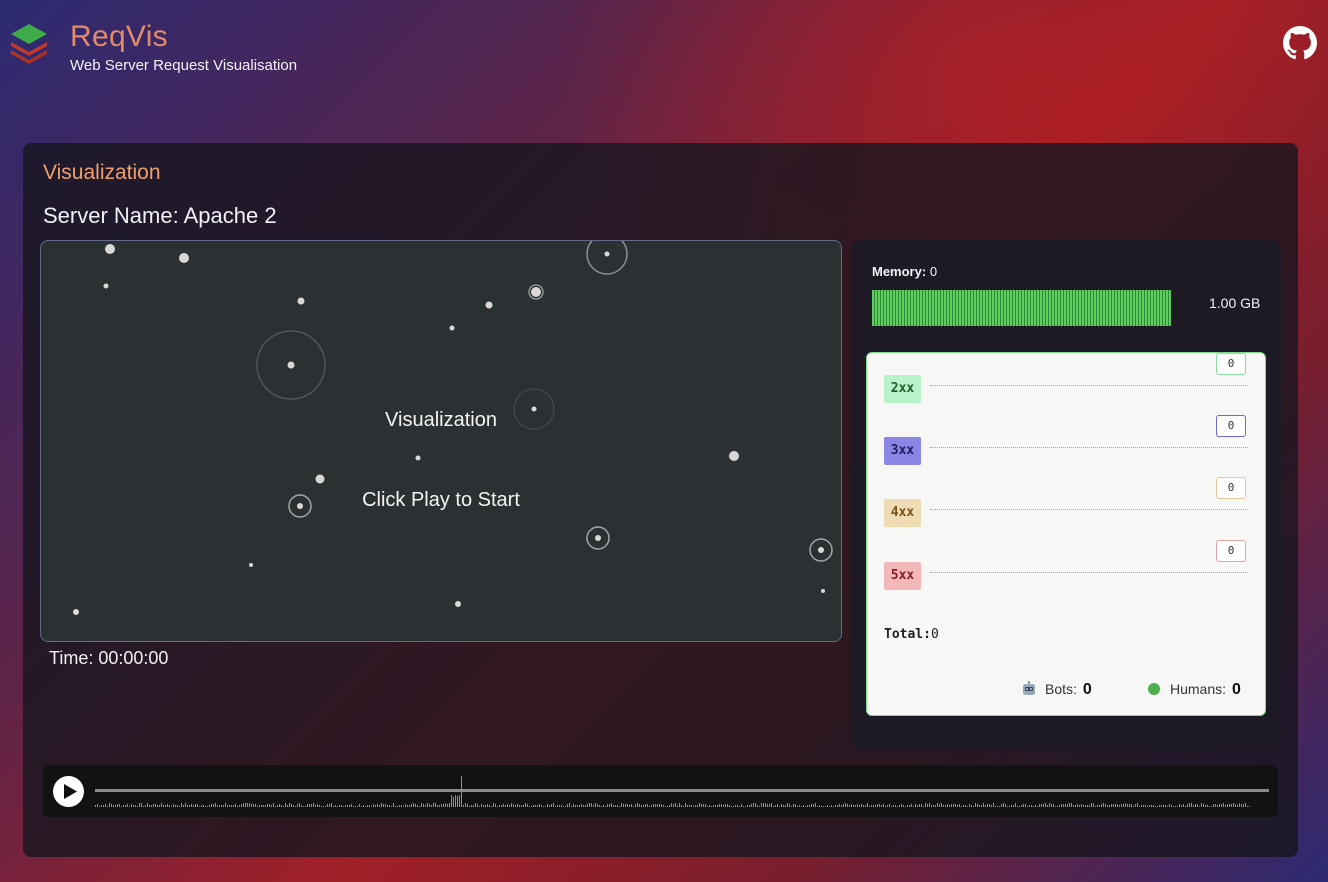  I want to click on status-count: 0, so click(1231, 551).